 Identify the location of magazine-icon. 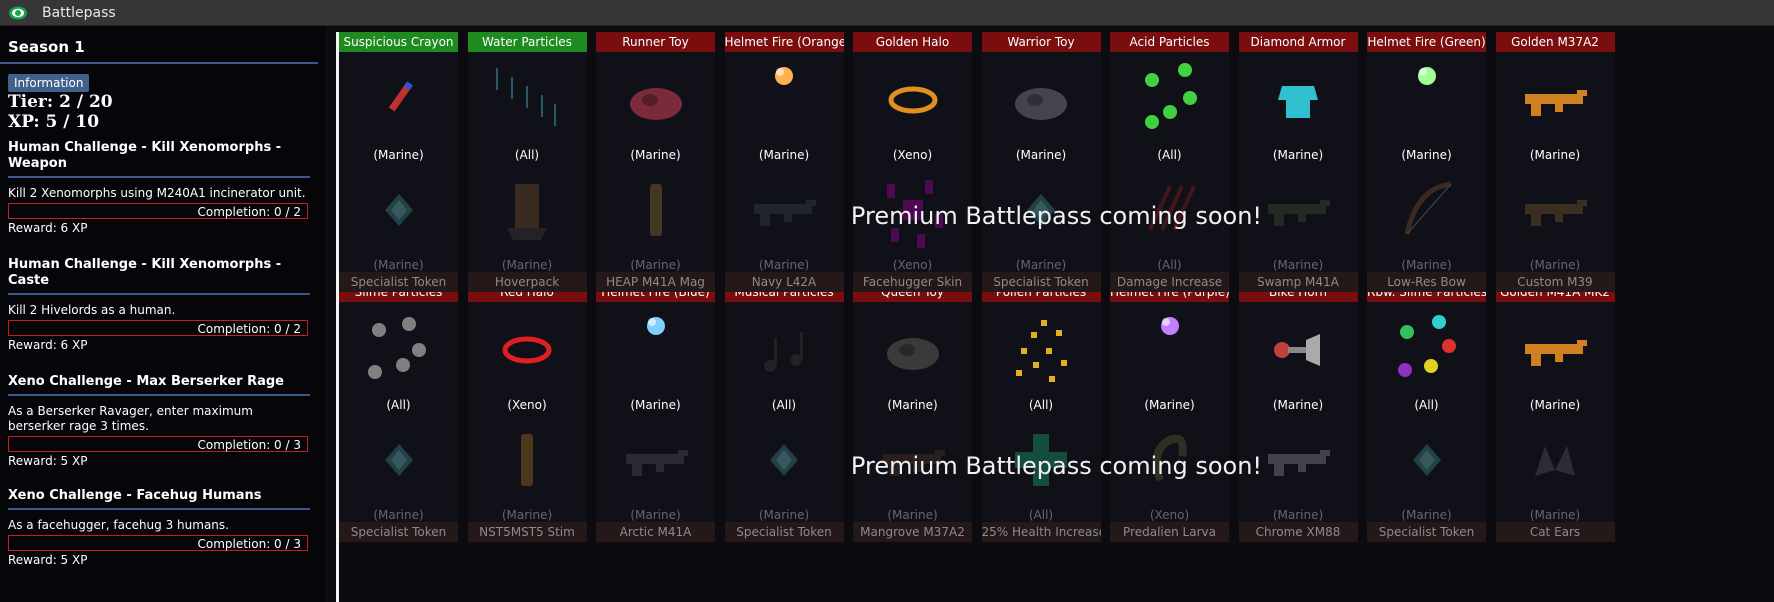
(655, 210).